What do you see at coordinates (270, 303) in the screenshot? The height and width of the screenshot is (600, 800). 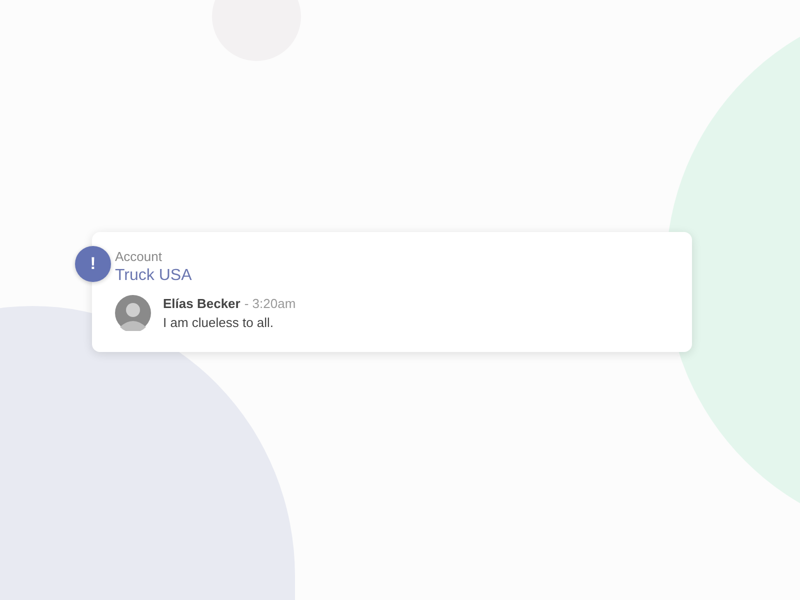 I see `comment-time: - 3:20am` at bounding box center [270, 303].